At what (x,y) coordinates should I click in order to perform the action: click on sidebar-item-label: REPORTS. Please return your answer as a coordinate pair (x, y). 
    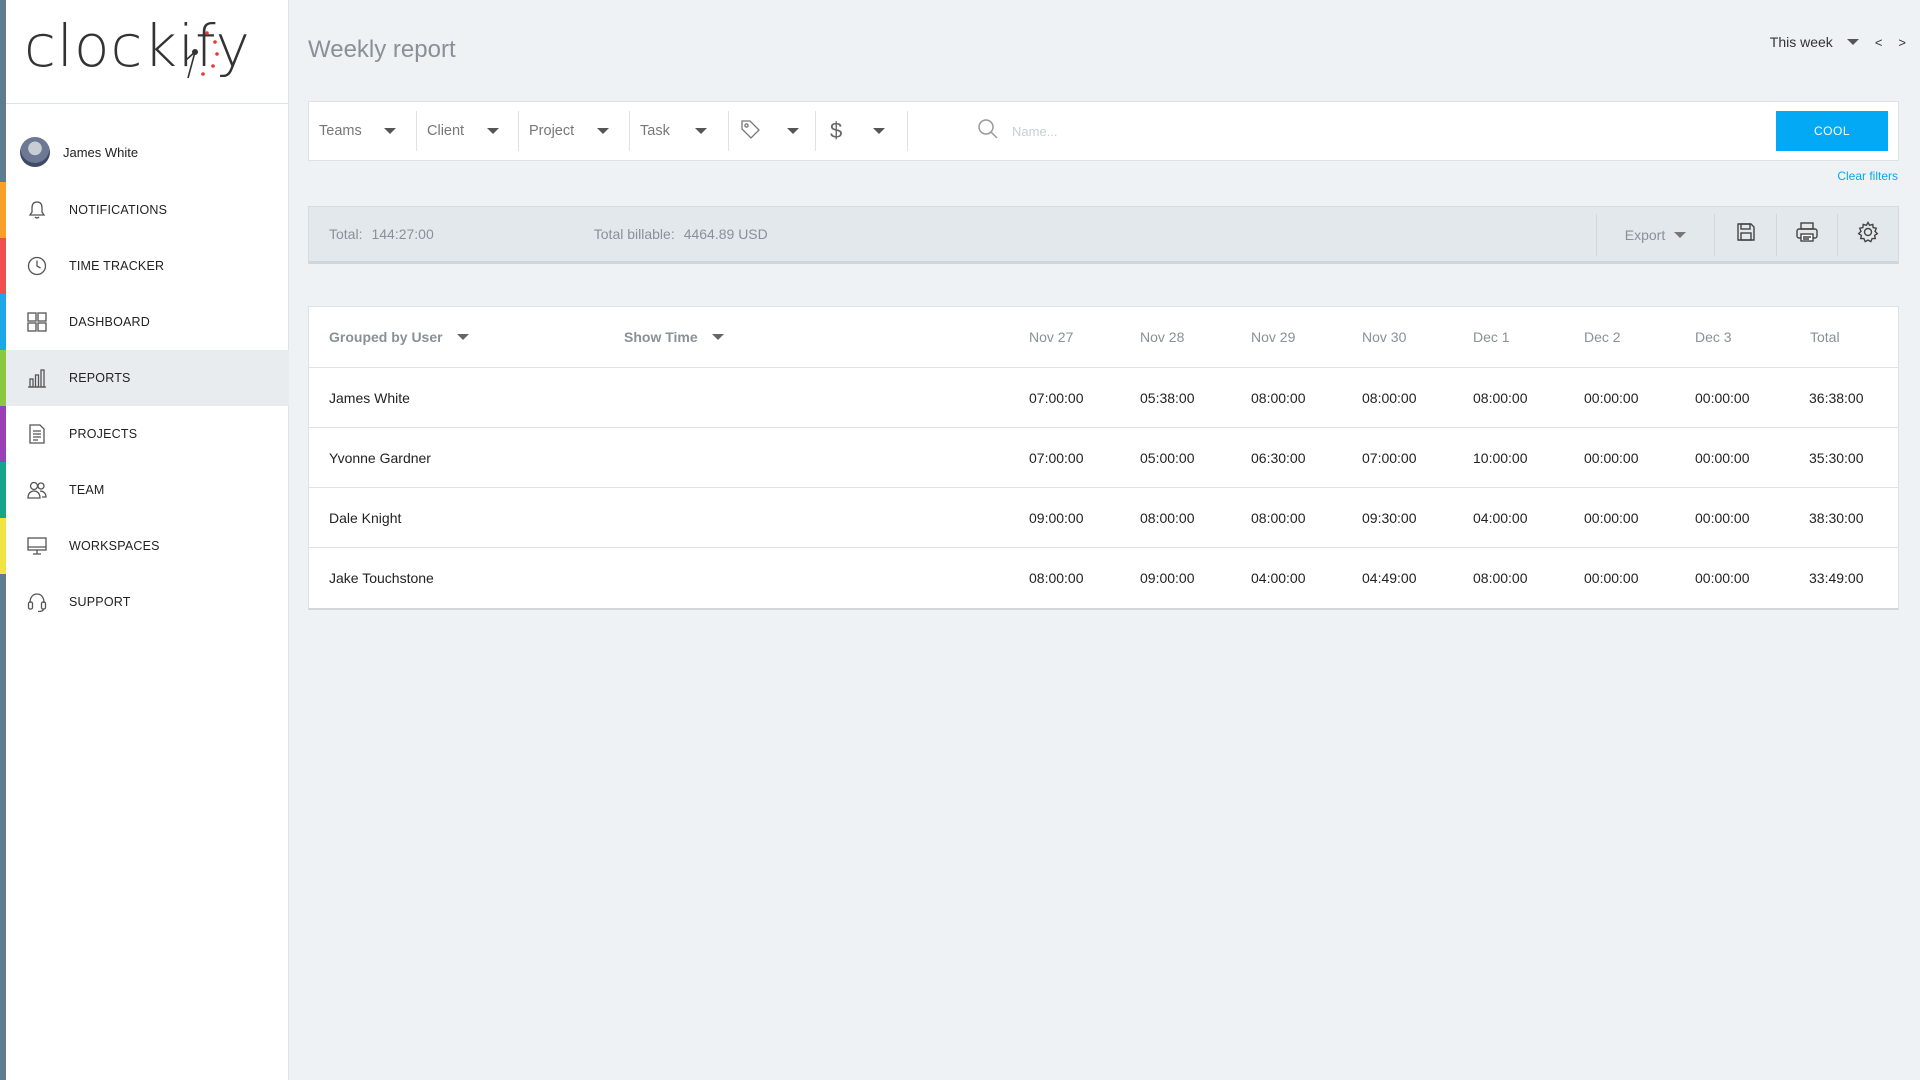
    Looking at the image, I should click on (100, 378).